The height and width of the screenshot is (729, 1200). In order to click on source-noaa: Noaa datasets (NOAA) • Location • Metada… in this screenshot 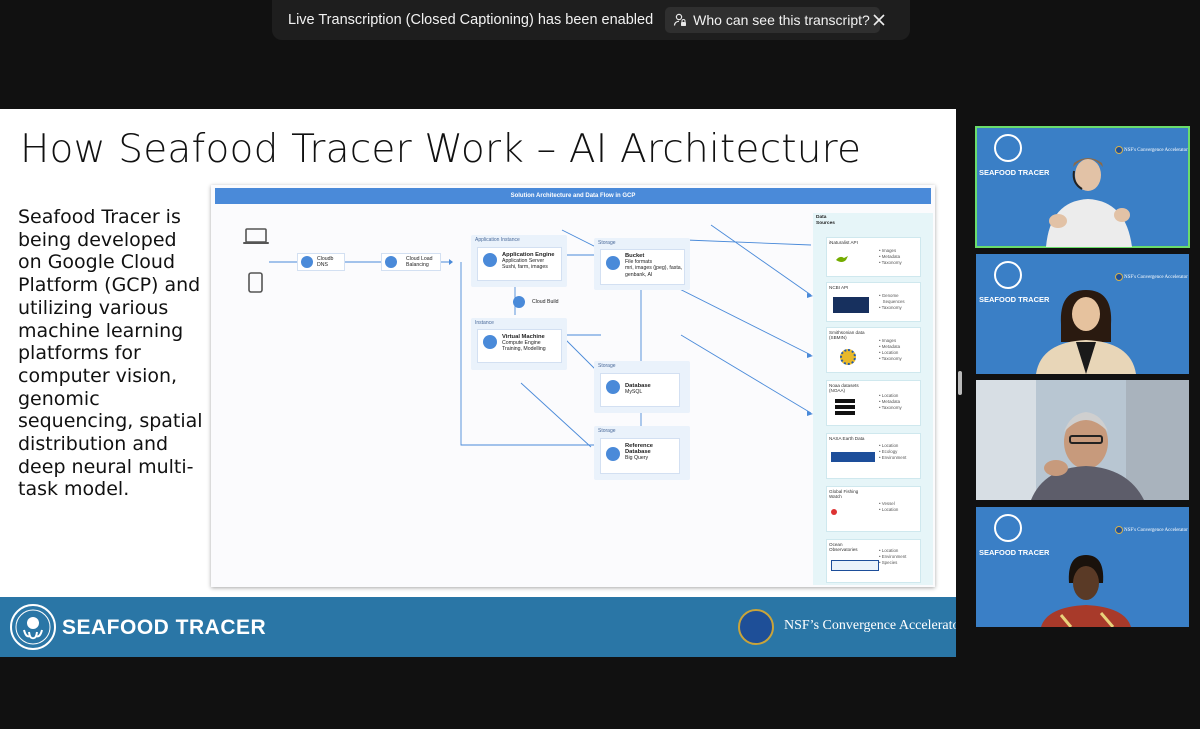, I will do `click(873, 403)`.